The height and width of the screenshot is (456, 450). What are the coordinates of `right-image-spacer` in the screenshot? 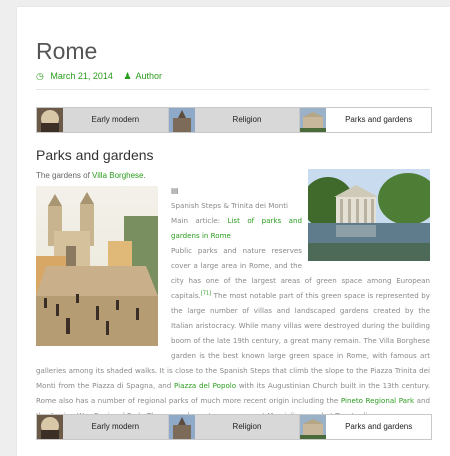 It's located at (366, 229).